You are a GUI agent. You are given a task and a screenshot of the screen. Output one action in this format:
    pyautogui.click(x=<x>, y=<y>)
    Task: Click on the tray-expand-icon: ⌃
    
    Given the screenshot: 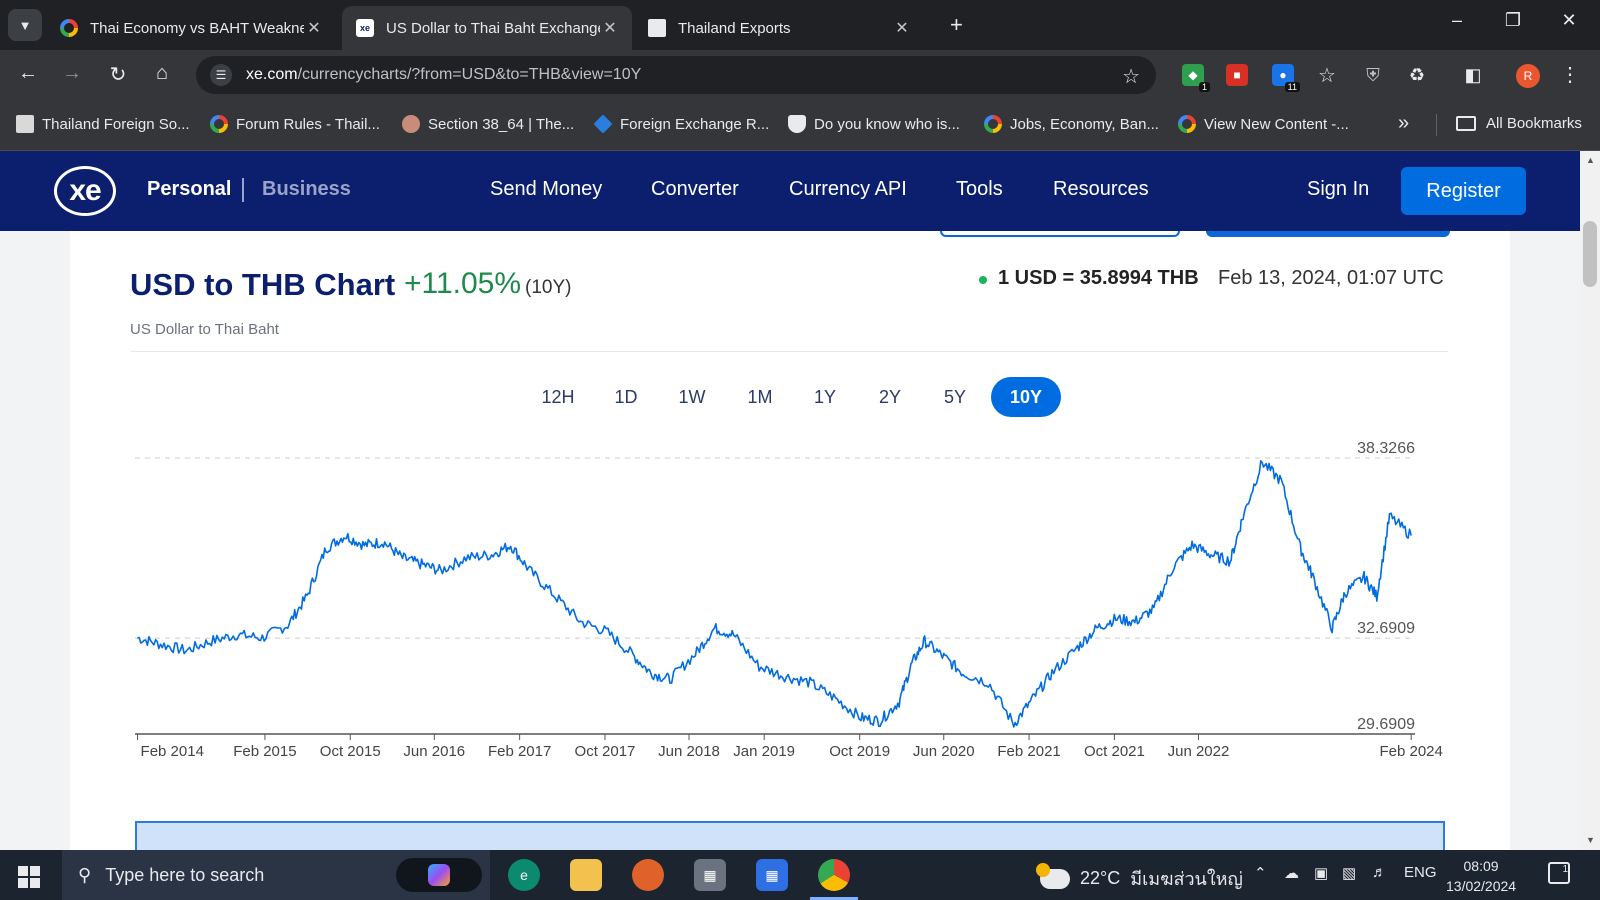 What is the action you would take?
    pyautogui.click(x=1260, y=873)
    